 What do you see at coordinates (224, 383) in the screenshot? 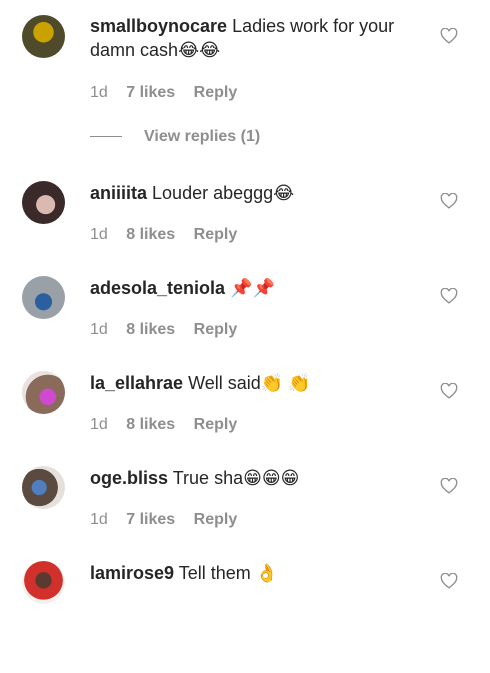
I see `comment-body: Well said` at bounding box center [224, 383].